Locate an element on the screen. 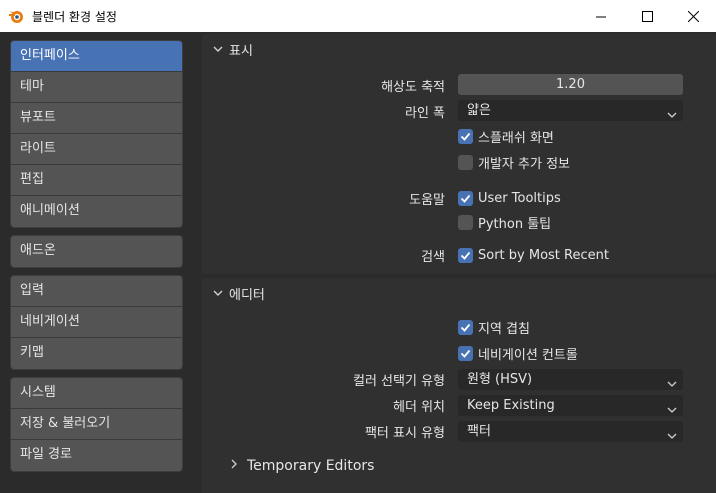 The width and height of the screenshot is (716, 493). sidebar-group-system: 시스템 저장 & 불러오기 파일 경로 is located at coordinates (96, 424).